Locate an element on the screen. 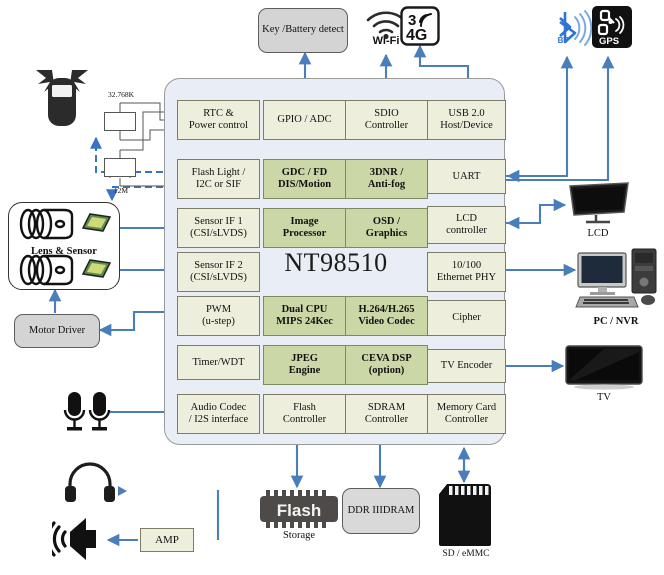 This screenshot has height=575, width=664. block-line1: SDRAM is located at coordinates (386, 408).